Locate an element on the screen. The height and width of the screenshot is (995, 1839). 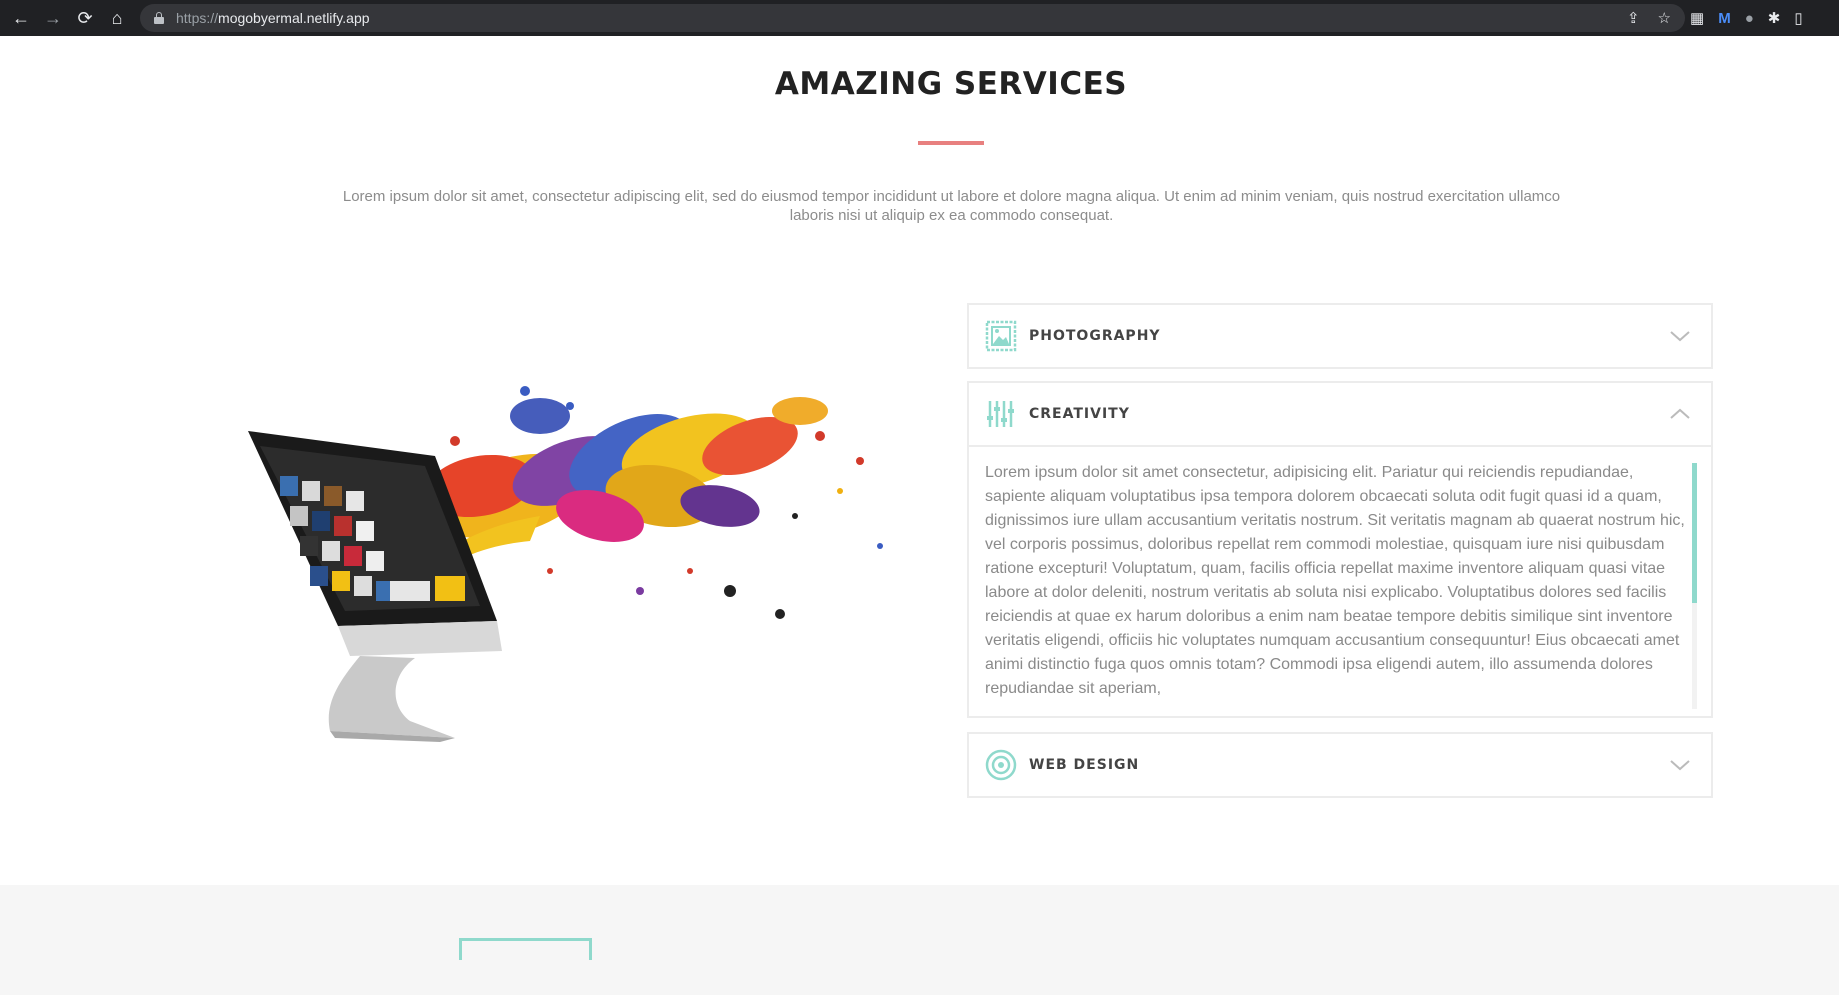
url-scheme: https:// is located at coordinates (197, 18).